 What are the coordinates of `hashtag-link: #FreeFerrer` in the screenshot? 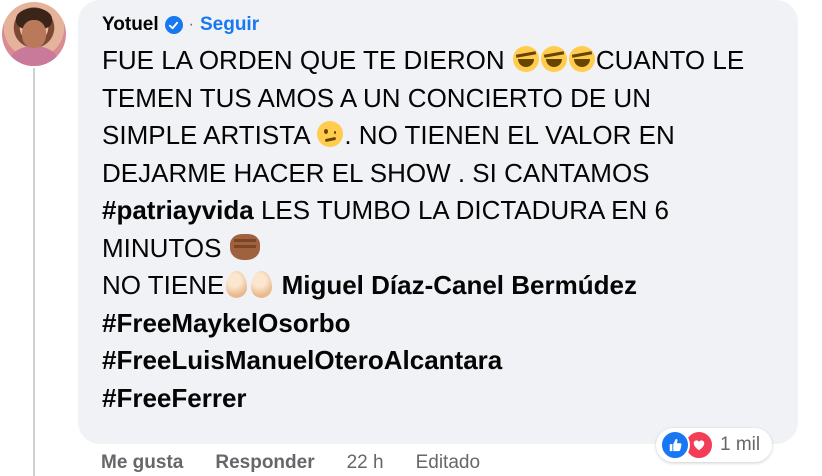 It's located at (174, 398).